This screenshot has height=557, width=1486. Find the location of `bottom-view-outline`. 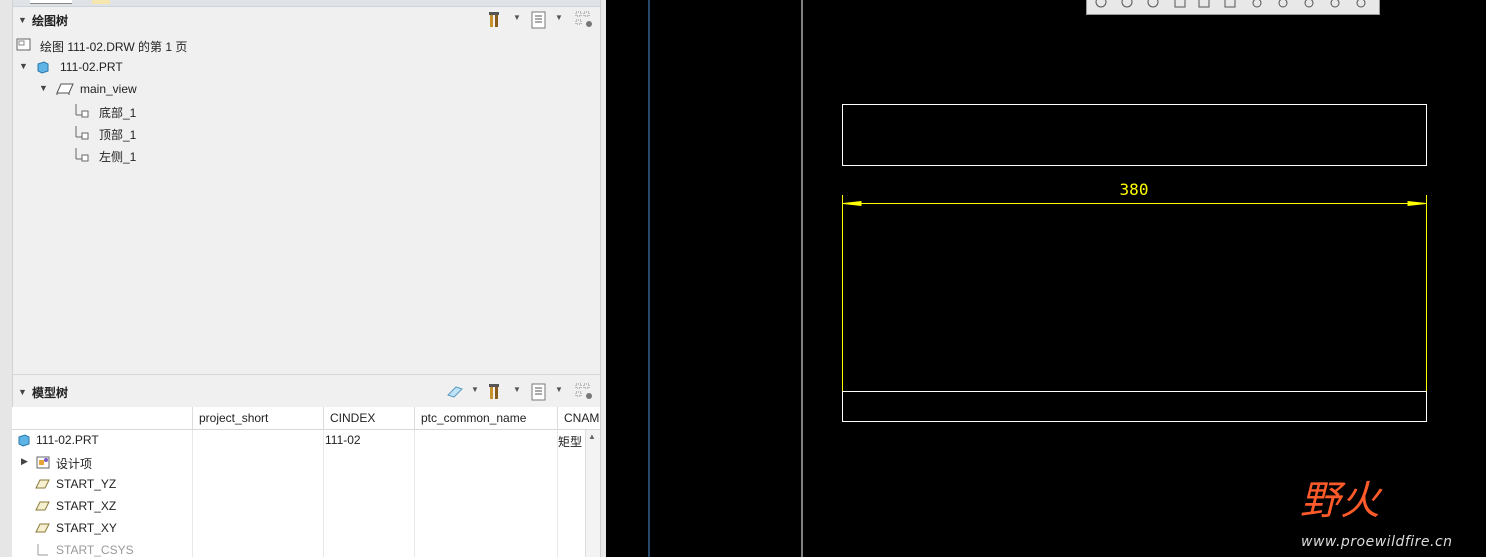

bottom-view-outline is located at coordinates (1134, 406).